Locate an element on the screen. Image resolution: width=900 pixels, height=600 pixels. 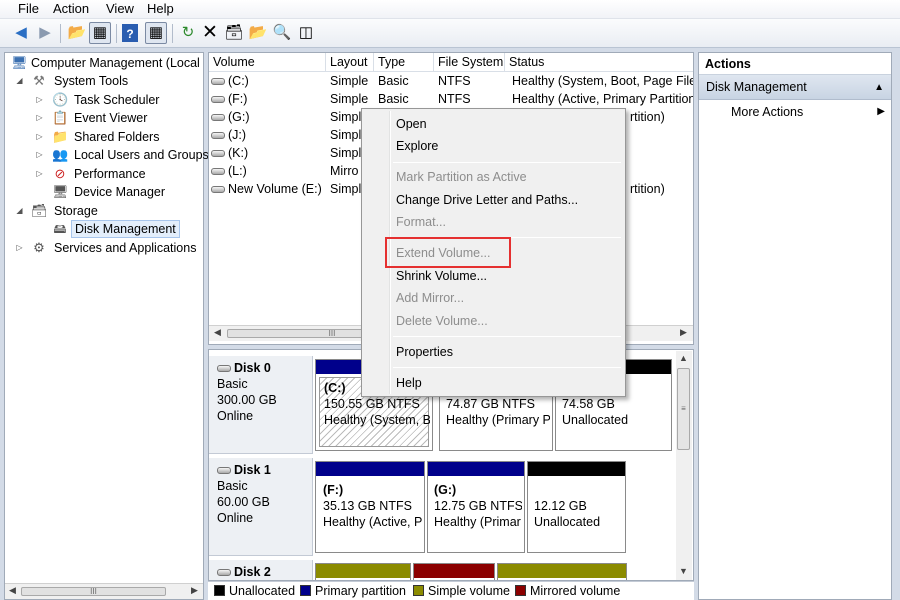
menu-file: File is located at coordinates (28, 8).